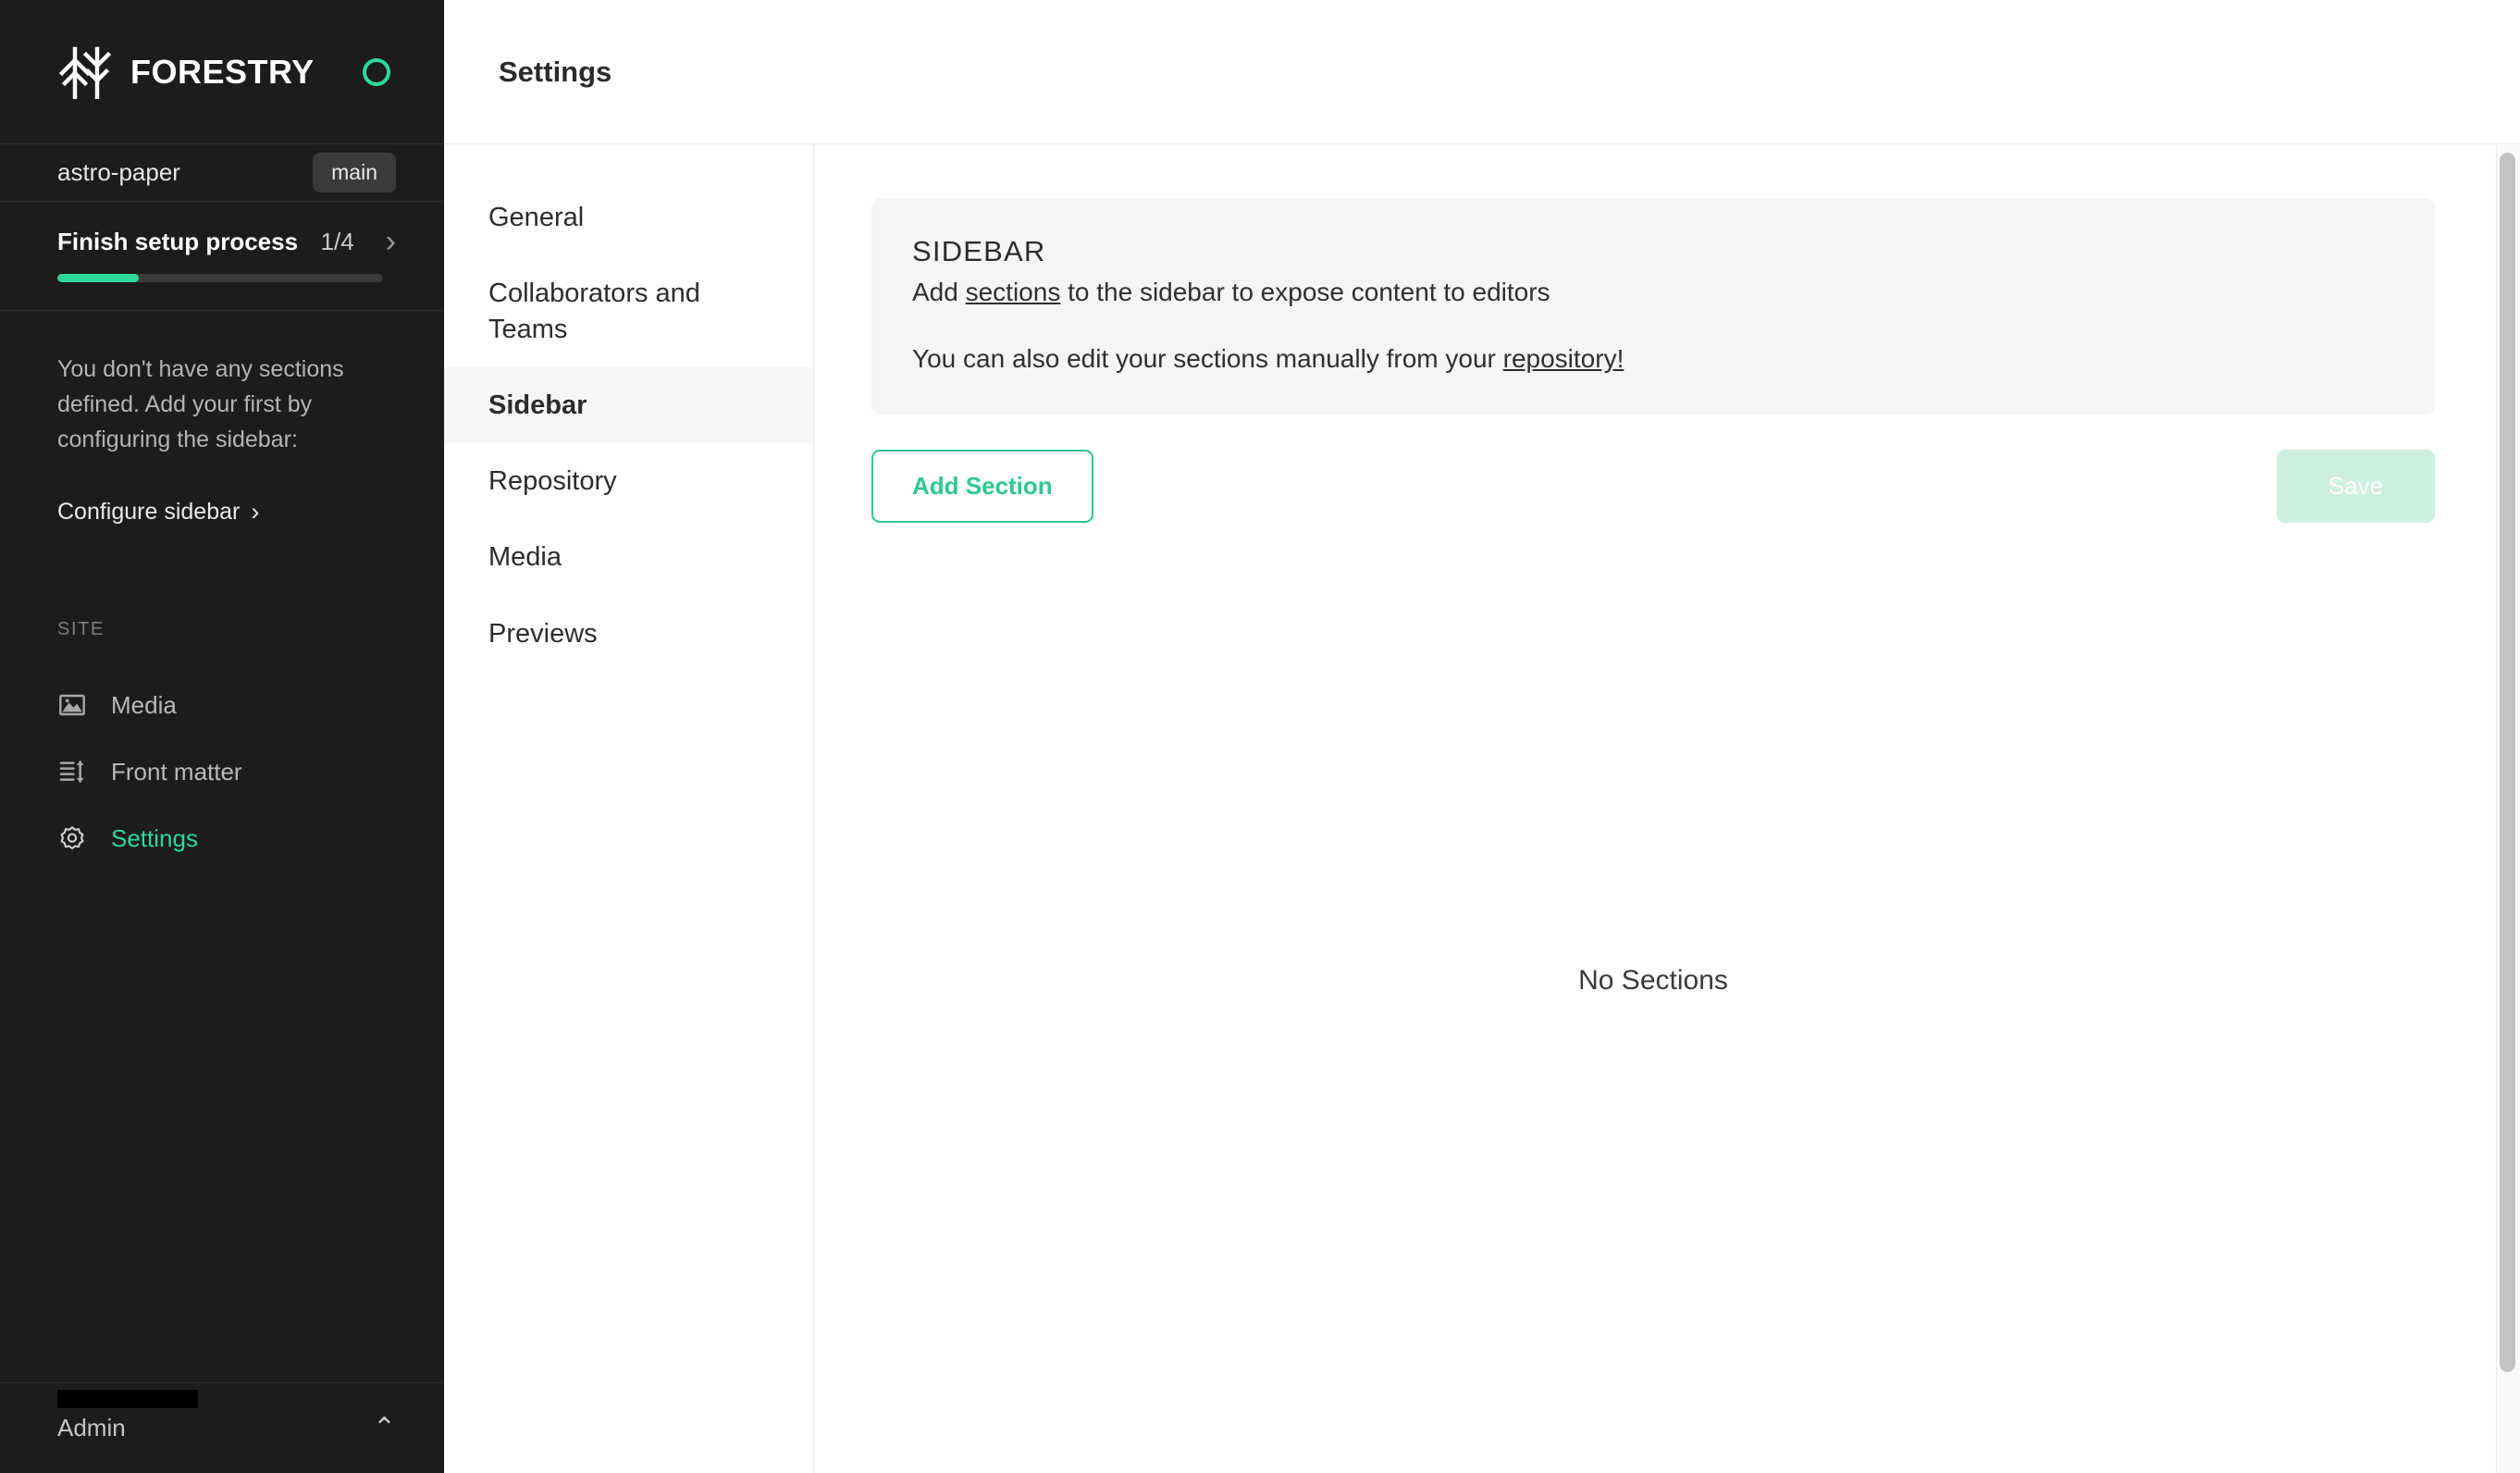 The image size is (2520, 1473). Describe the element at coordinates (91, 1428) in the screenshot. I see `user-role-label: Admin` at that location.